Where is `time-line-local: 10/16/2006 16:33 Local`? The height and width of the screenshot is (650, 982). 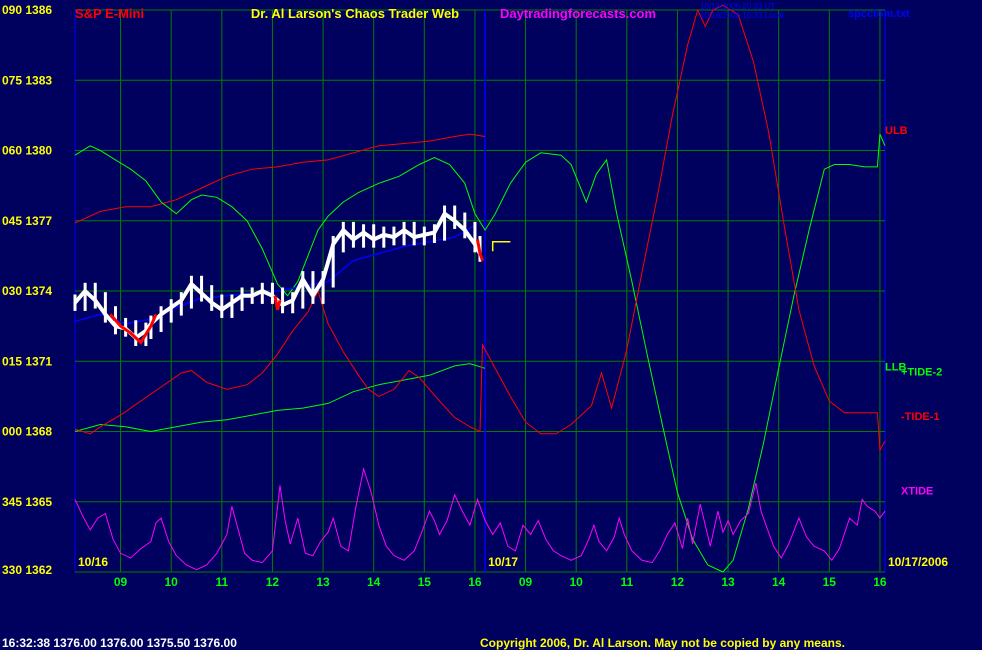 time-line-local: 10/16/2006 16:33 Local is located at coordinates (742, 15).